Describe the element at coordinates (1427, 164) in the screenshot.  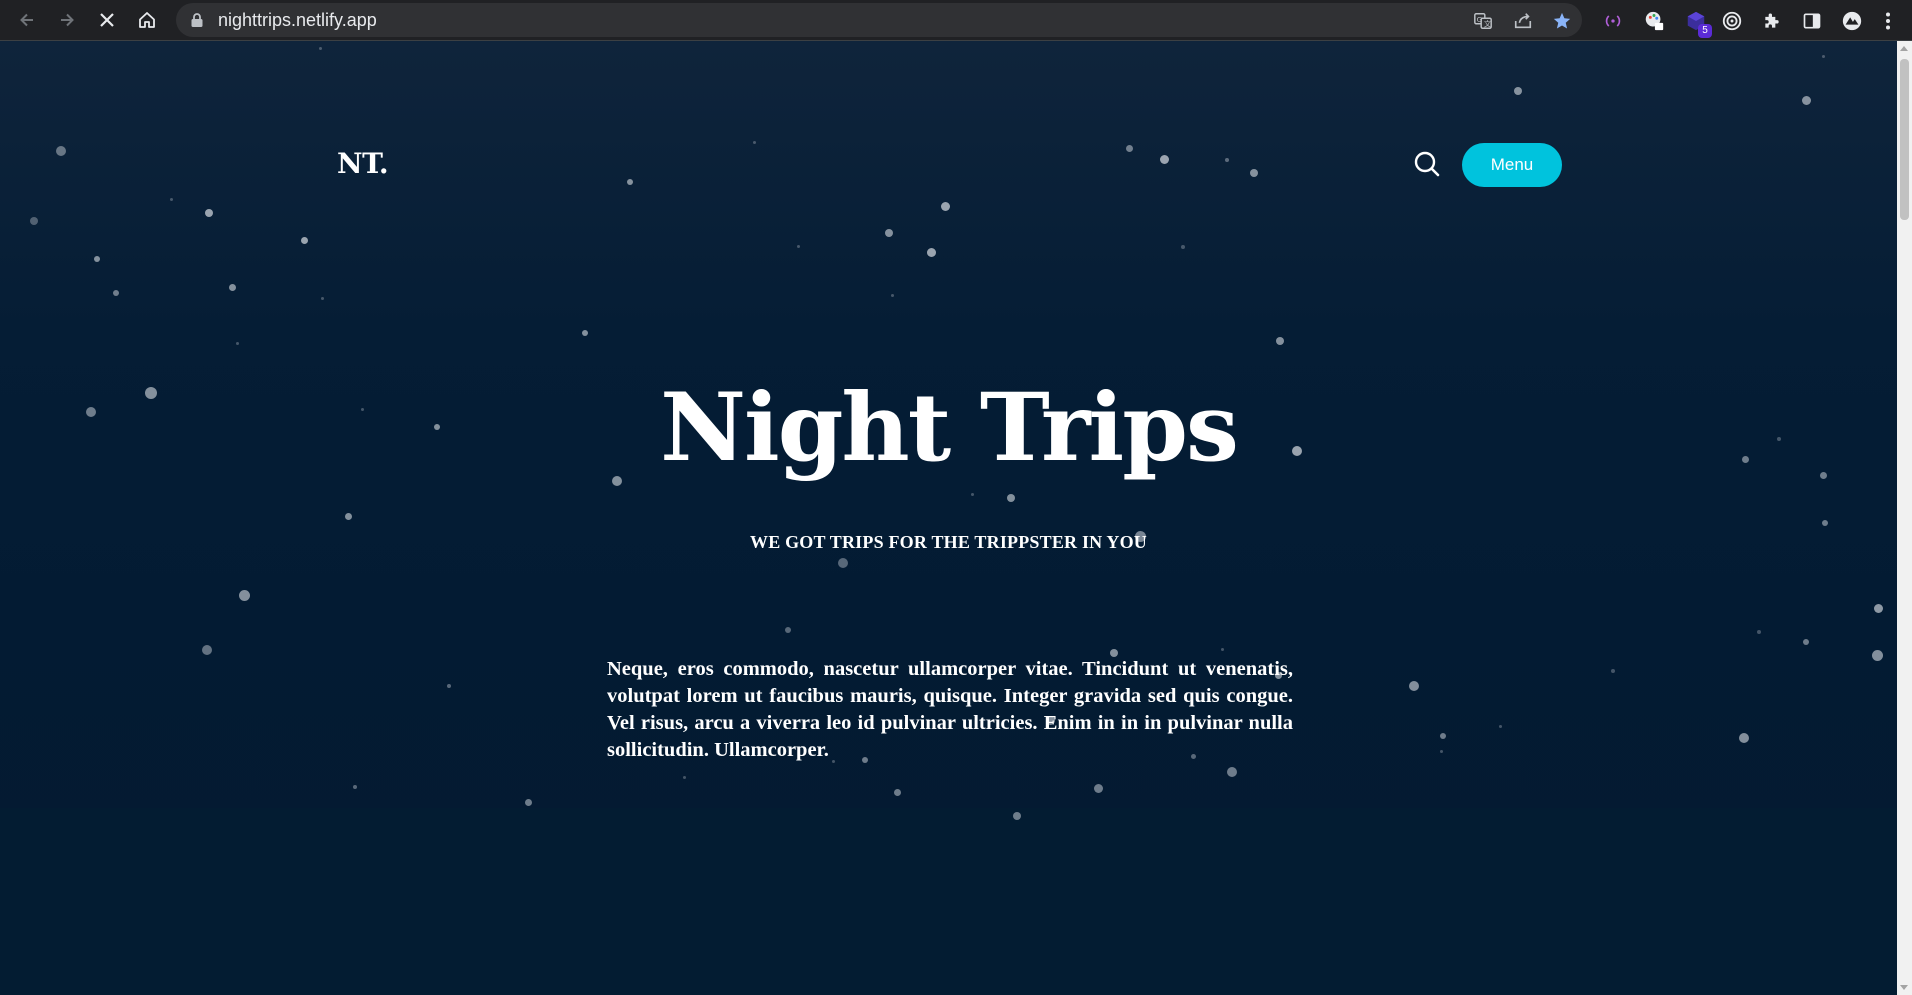
I see `search-icon` at that location.